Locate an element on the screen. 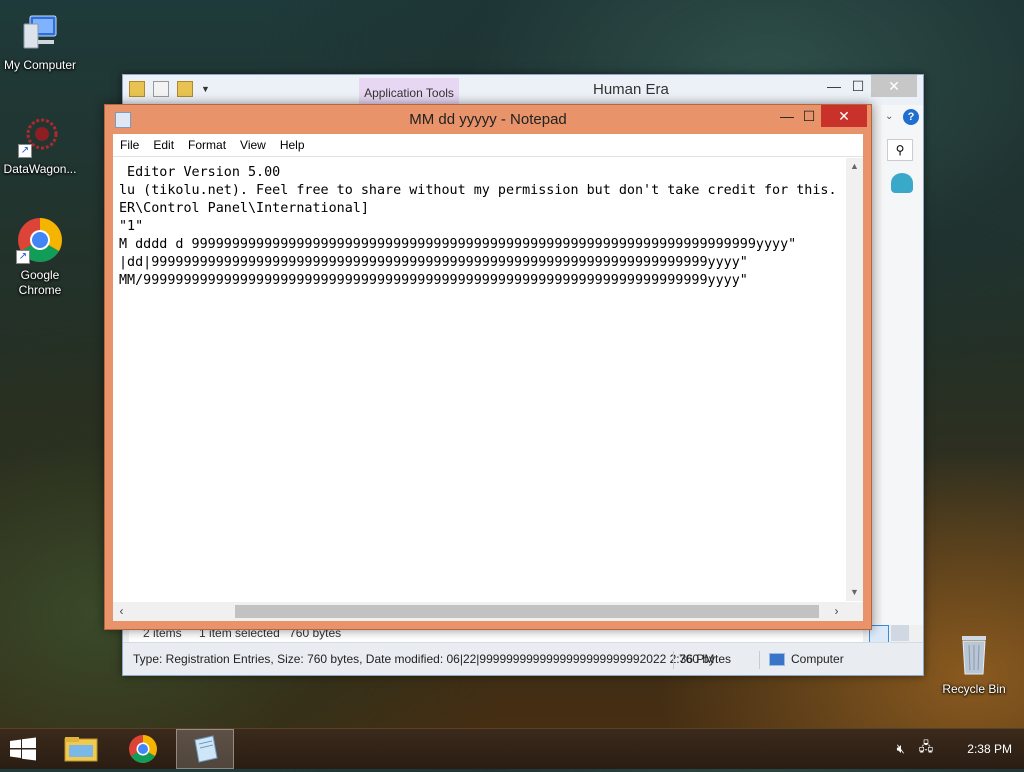  large-icons-view-button is located at coordinates (900, 633).